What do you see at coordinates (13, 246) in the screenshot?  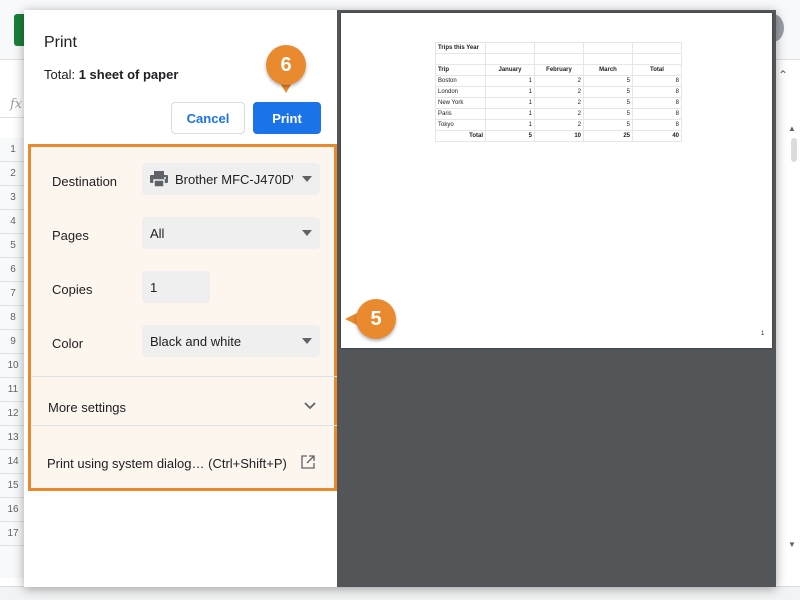 I see `row-number: 5` at bounding box center [13, 246].